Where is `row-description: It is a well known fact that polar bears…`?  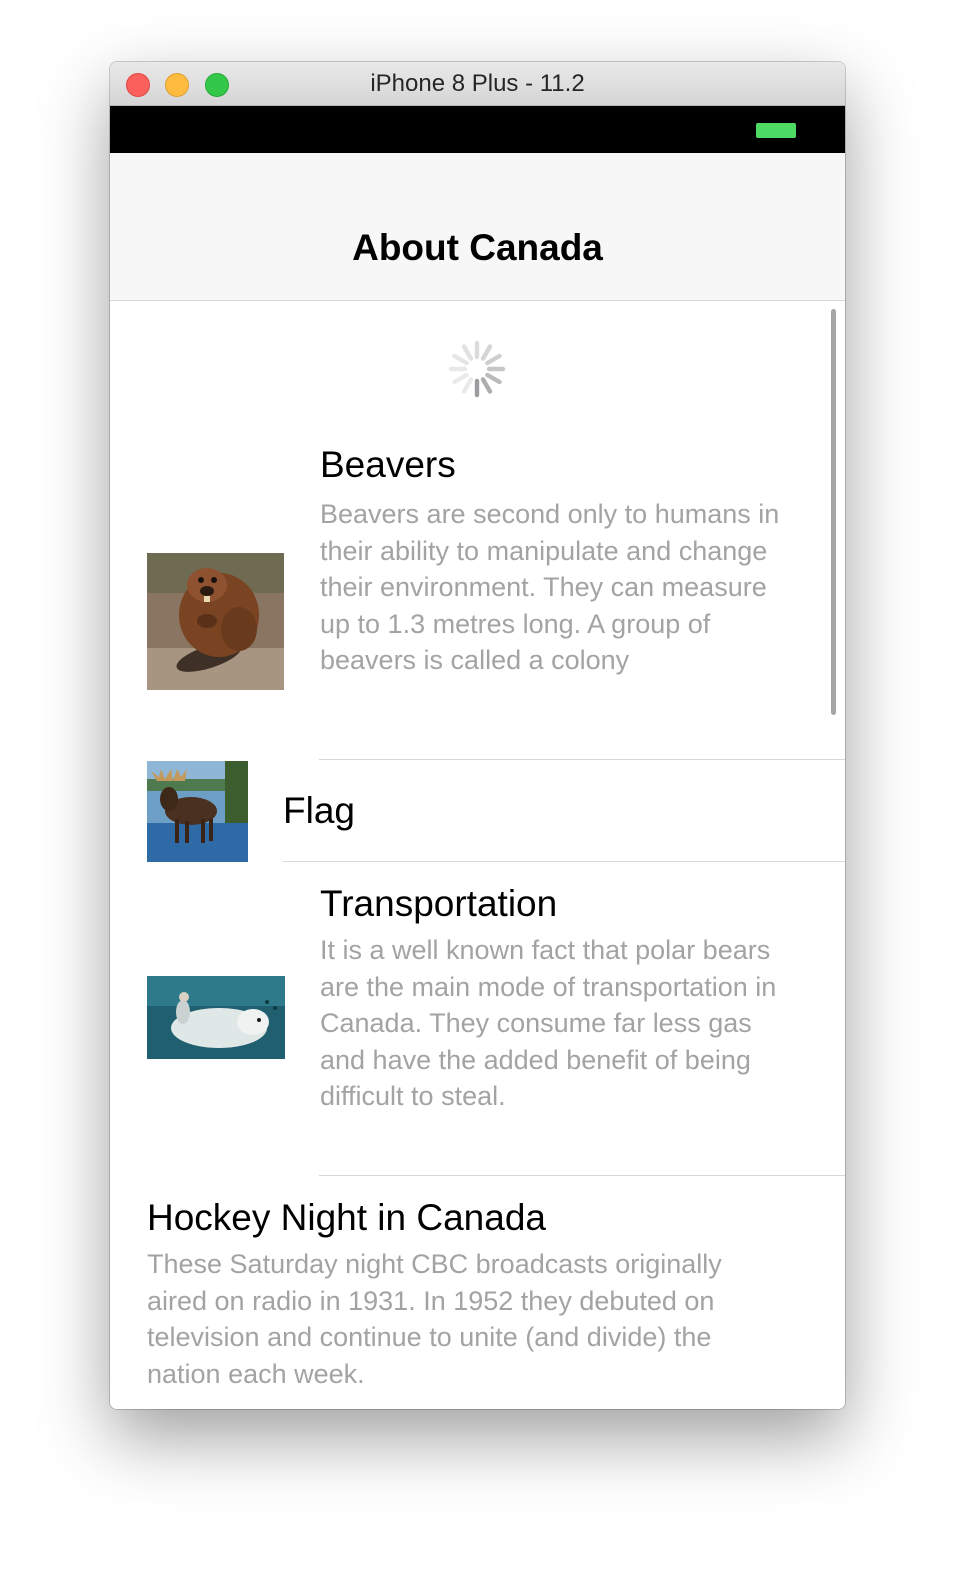
row-description: It is a well known fact that polar bears… is located at coordinates (548, 1023).